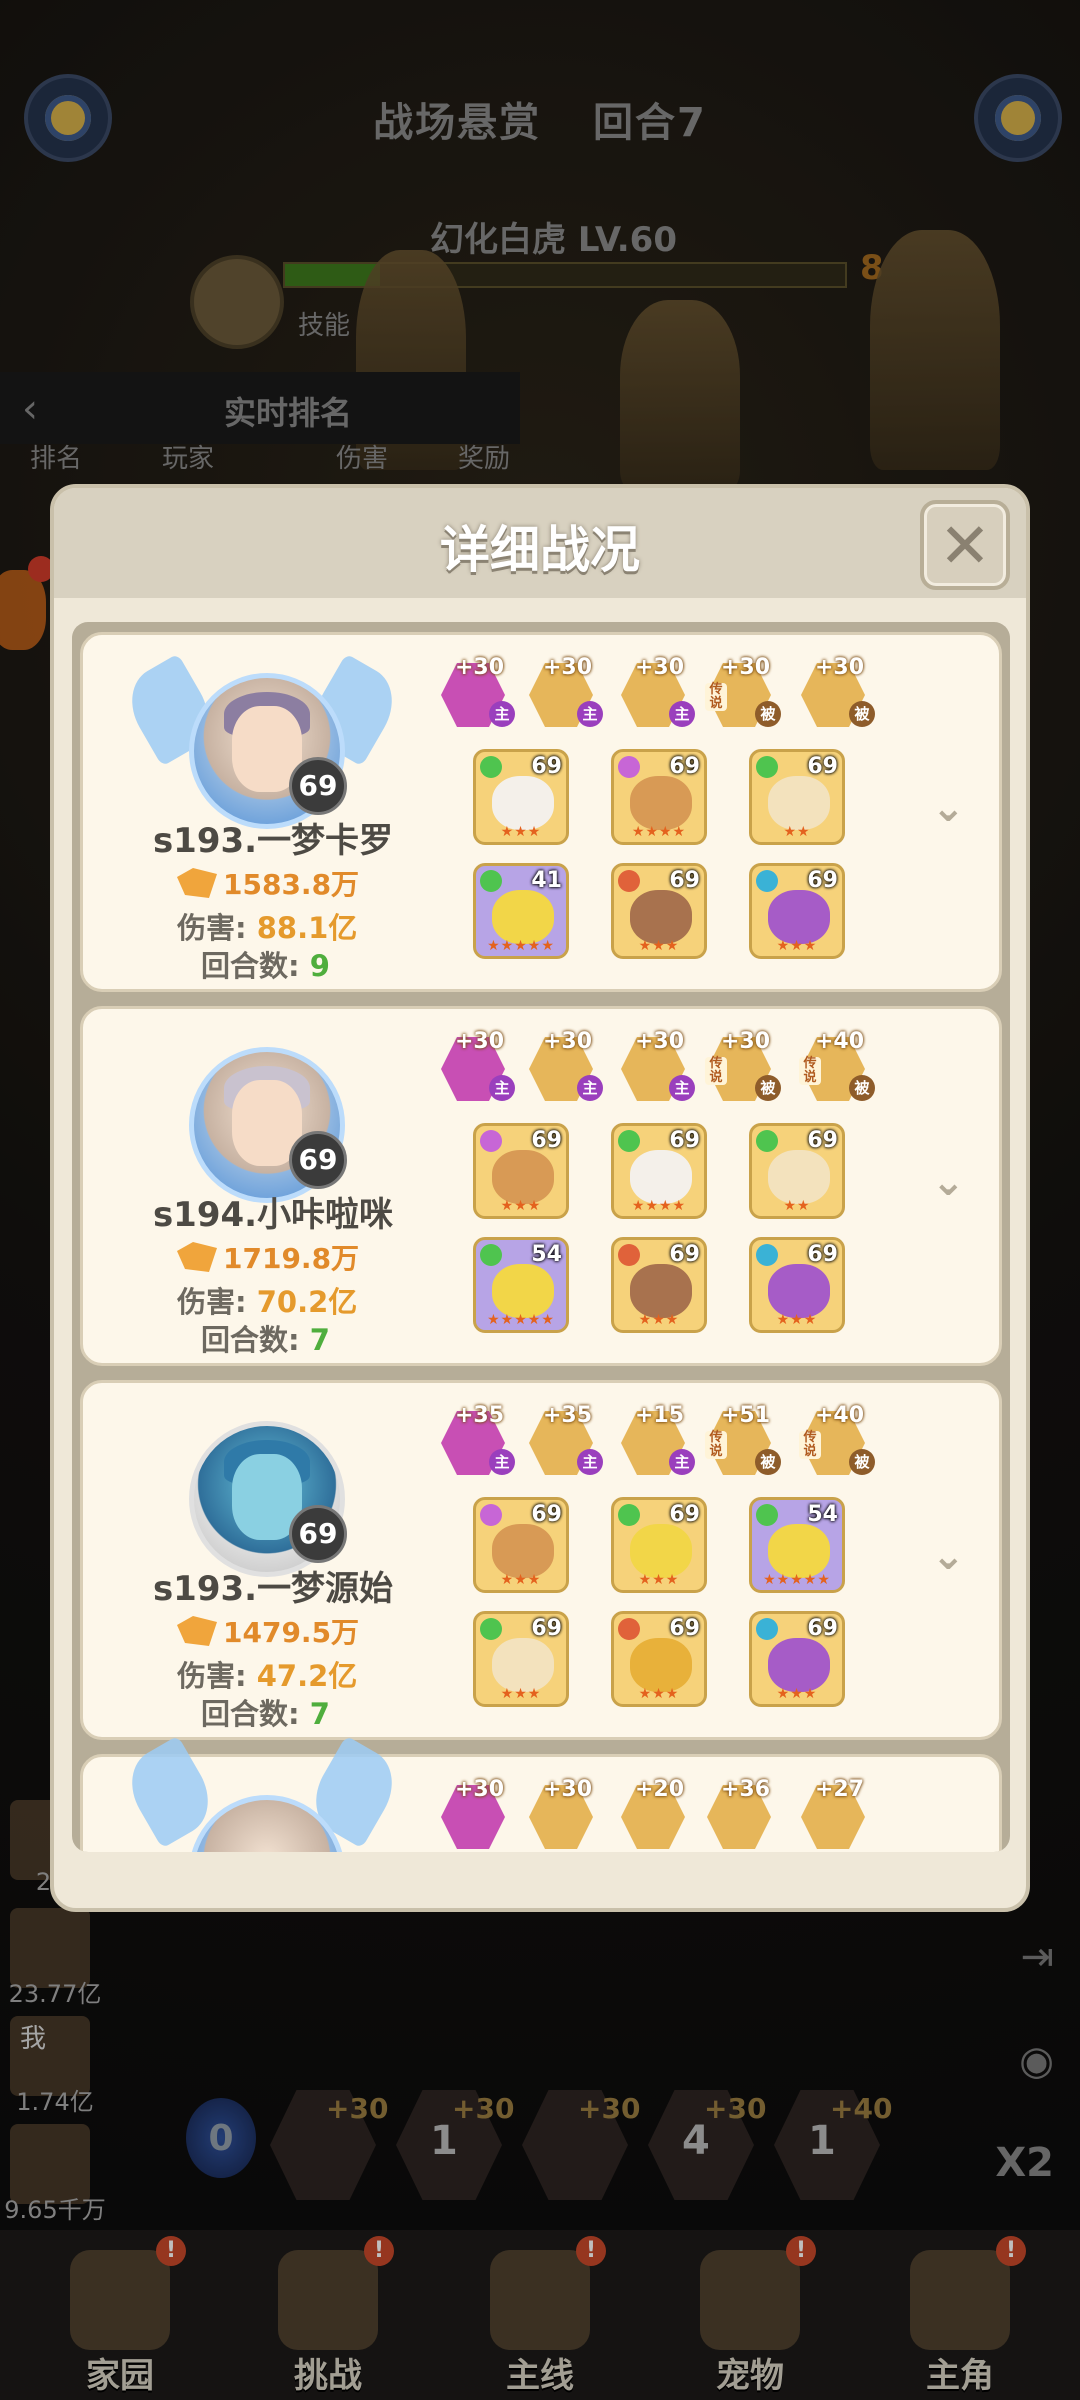 The width and height of the screenshot is (1080, 2400). I want to click on player-name: s194.小咔啦咪, so click(273, 1215).